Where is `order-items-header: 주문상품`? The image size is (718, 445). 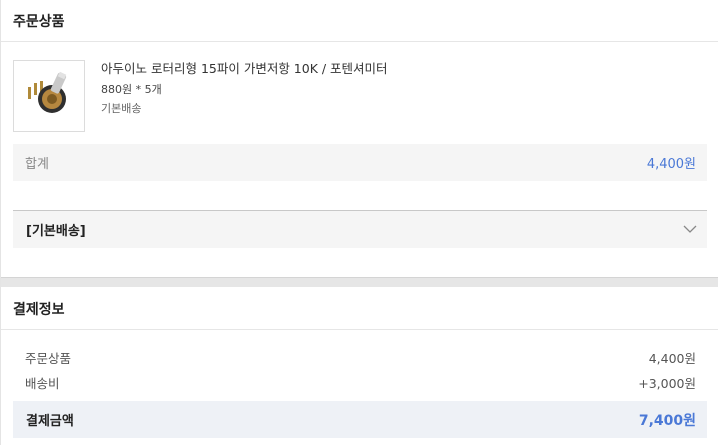
order-items-header: 주문상품 is located at coordinates (359, 21).